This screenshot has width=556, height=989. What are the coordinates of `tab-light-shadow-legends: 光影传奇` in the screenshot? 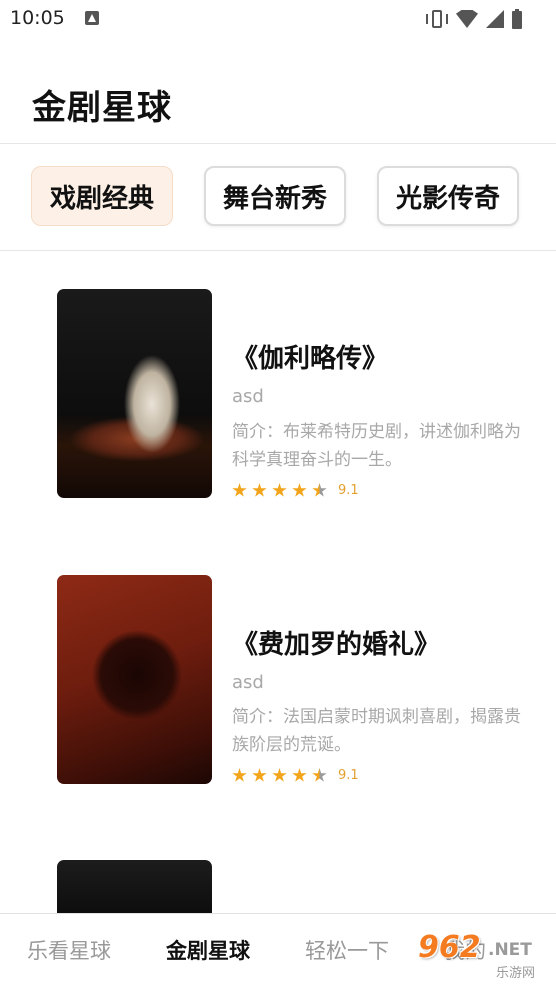 It's located at (448, 196).